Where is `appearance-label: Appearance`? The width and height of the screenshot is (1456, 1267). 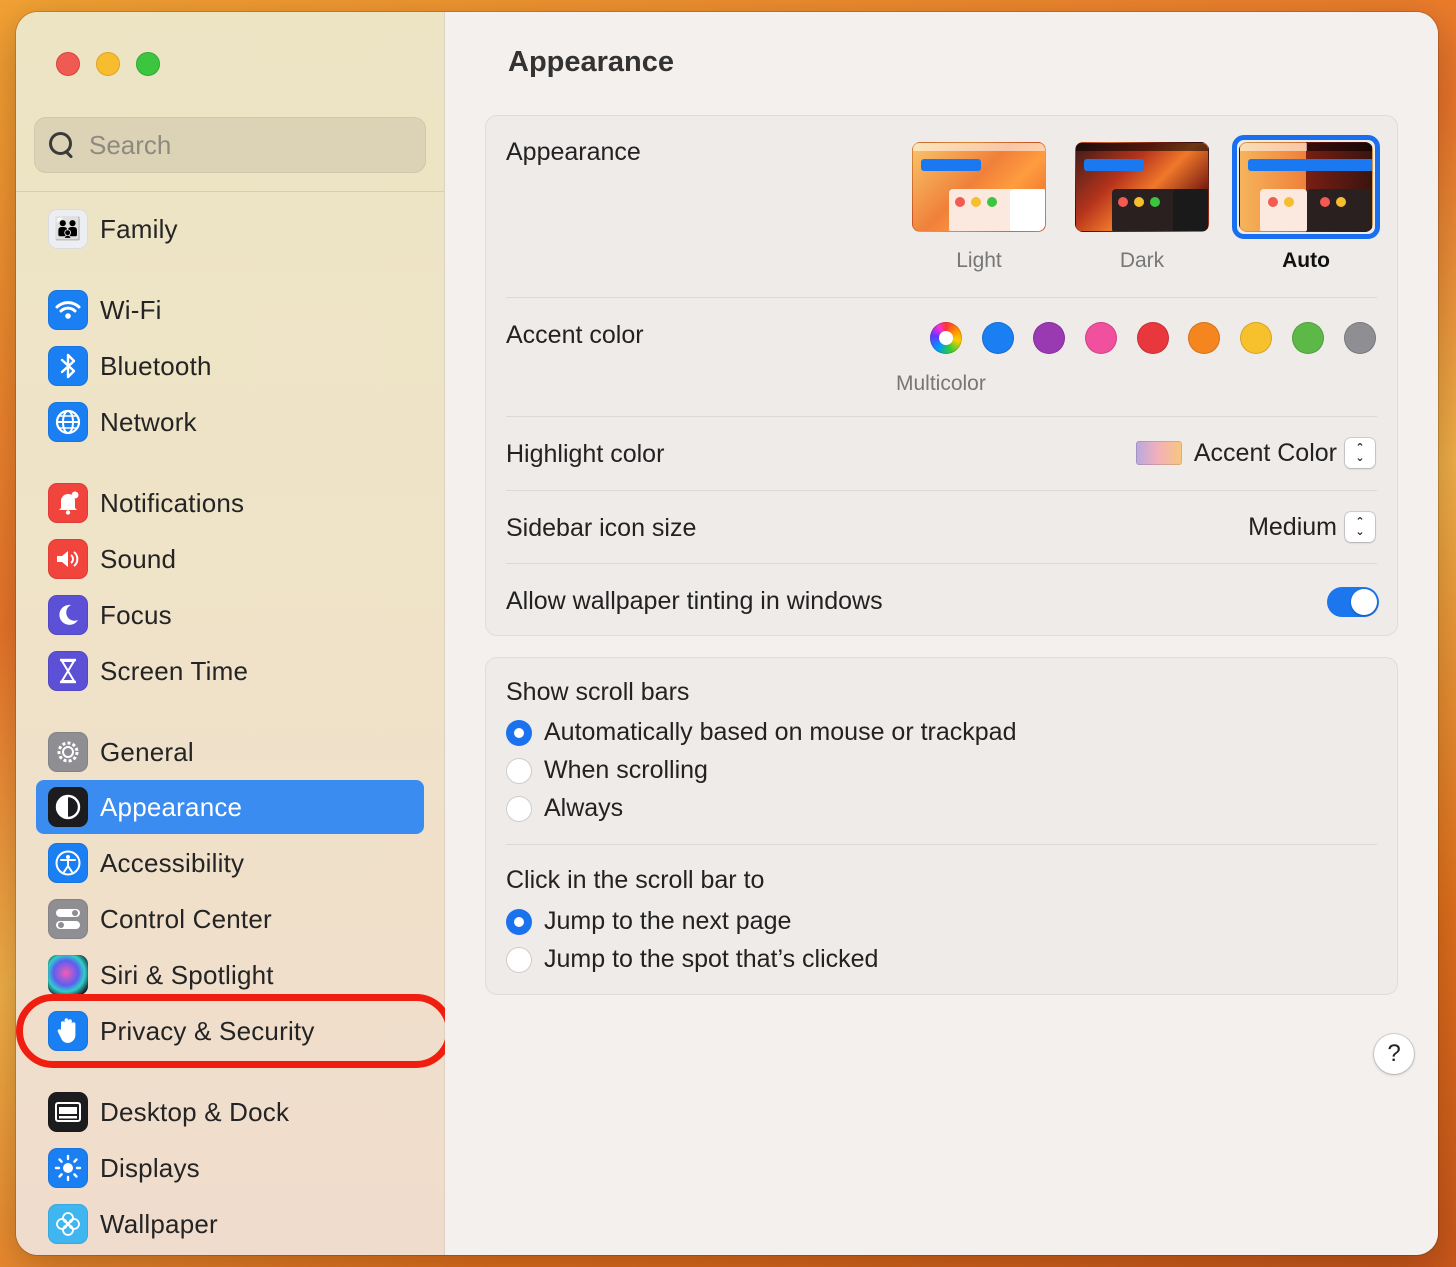 appearance-label: Appearance is located at coordinates (573, 152).